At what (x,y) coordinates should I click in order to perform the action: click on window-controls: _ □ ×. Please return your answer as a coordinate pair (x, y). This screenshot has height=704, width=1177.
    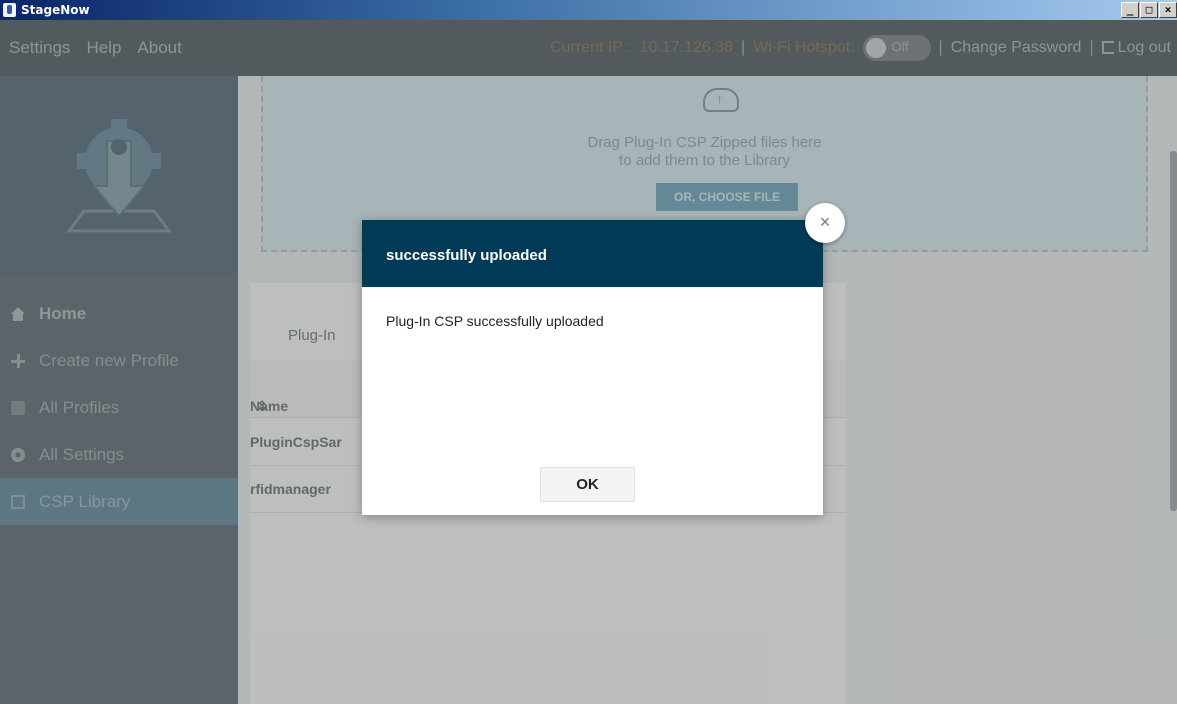
    Looking at the image, I should click on (1149, 10).